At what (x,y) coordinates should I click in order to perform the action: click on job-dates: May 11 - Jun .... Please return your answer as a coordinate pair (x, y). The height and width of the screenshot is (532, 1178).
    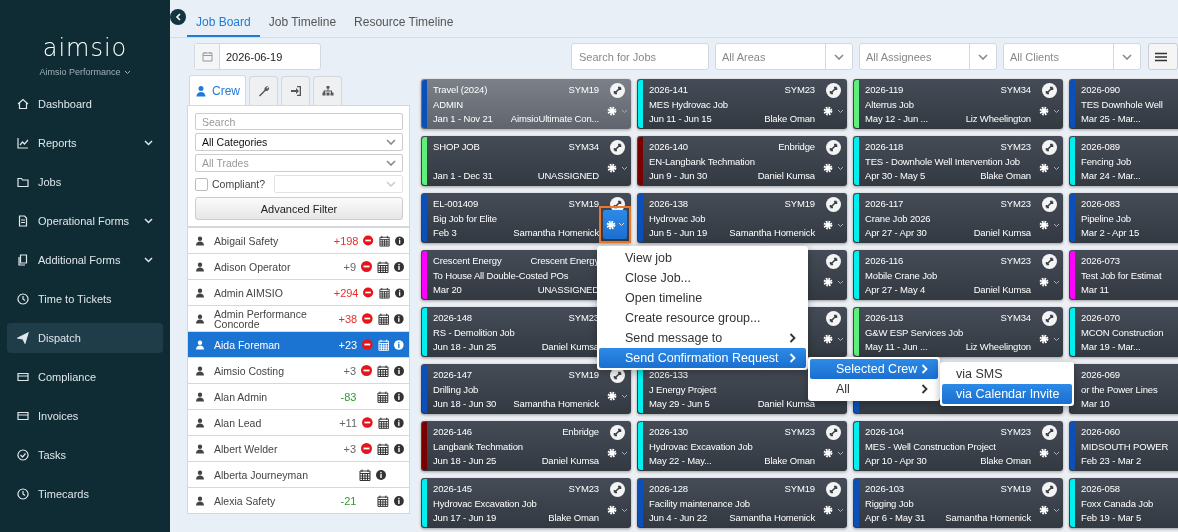
    Looking at the image, I should click on (896, 347).